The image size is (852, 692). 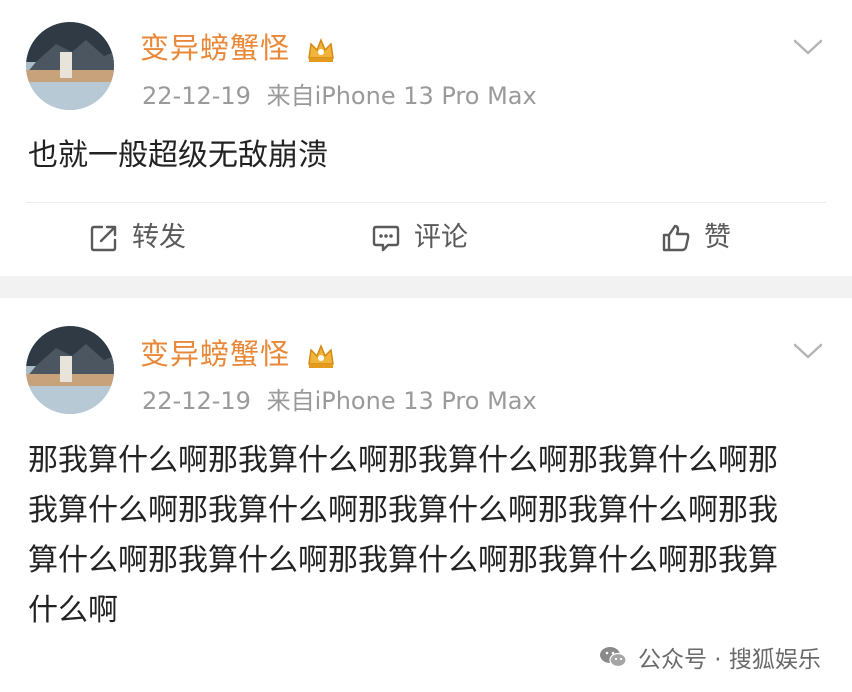 I want to click on repost-icon, so click(x=103, y=238).